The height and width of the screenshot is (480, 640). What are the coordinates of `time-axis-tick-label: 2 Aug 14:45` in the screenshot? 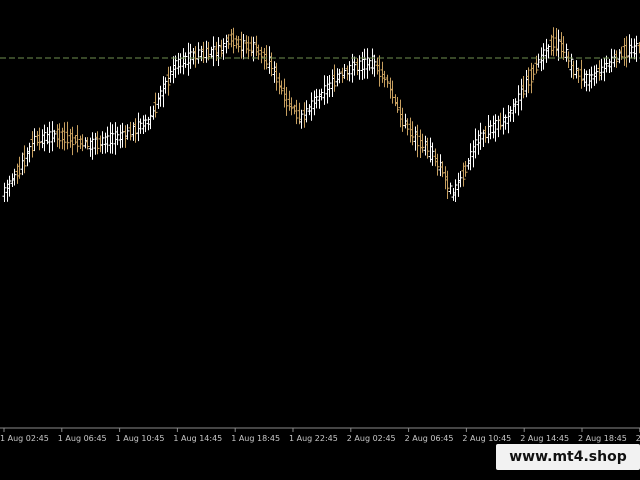 It's located at (544, 438).